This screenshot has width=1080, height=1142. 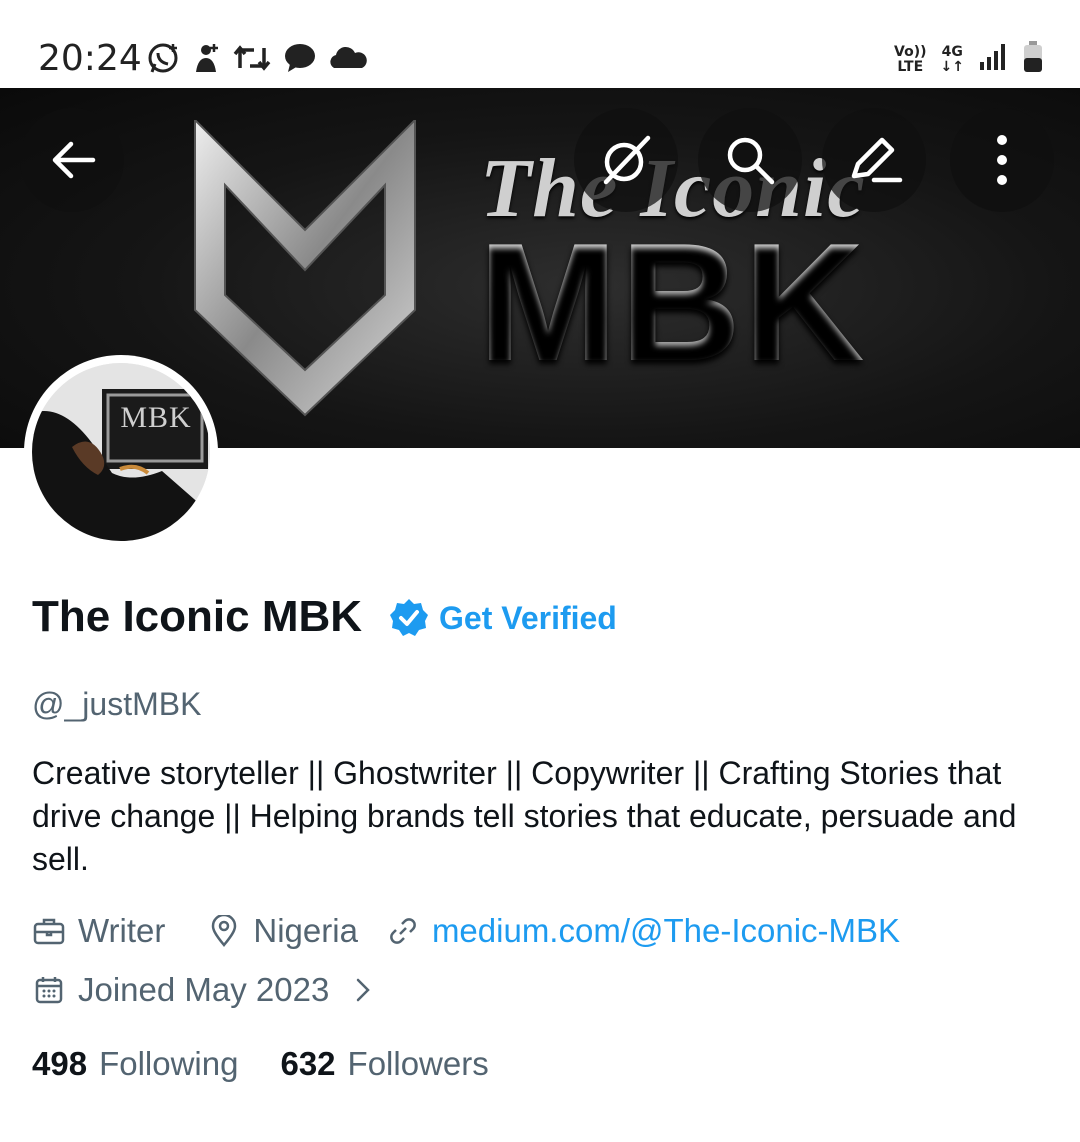 I want to click on status-time: 20:24, so click(x=90, y=58).